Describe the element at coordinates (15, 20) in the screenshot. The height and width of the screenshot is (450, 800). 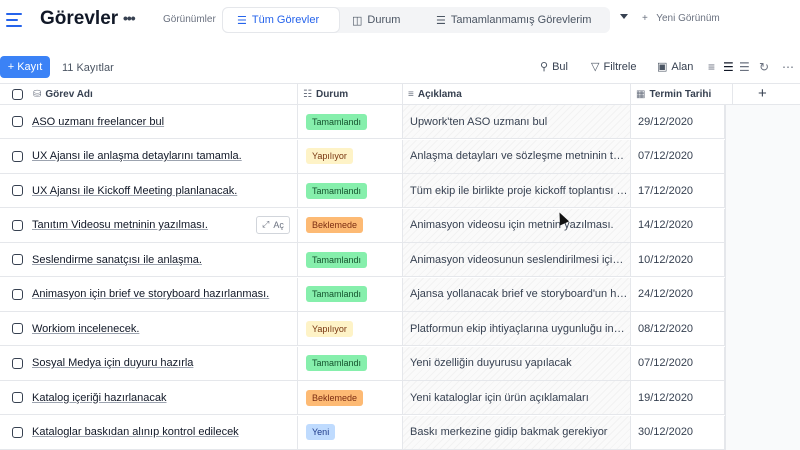
I see `hamburger-menu-icon` at that location.